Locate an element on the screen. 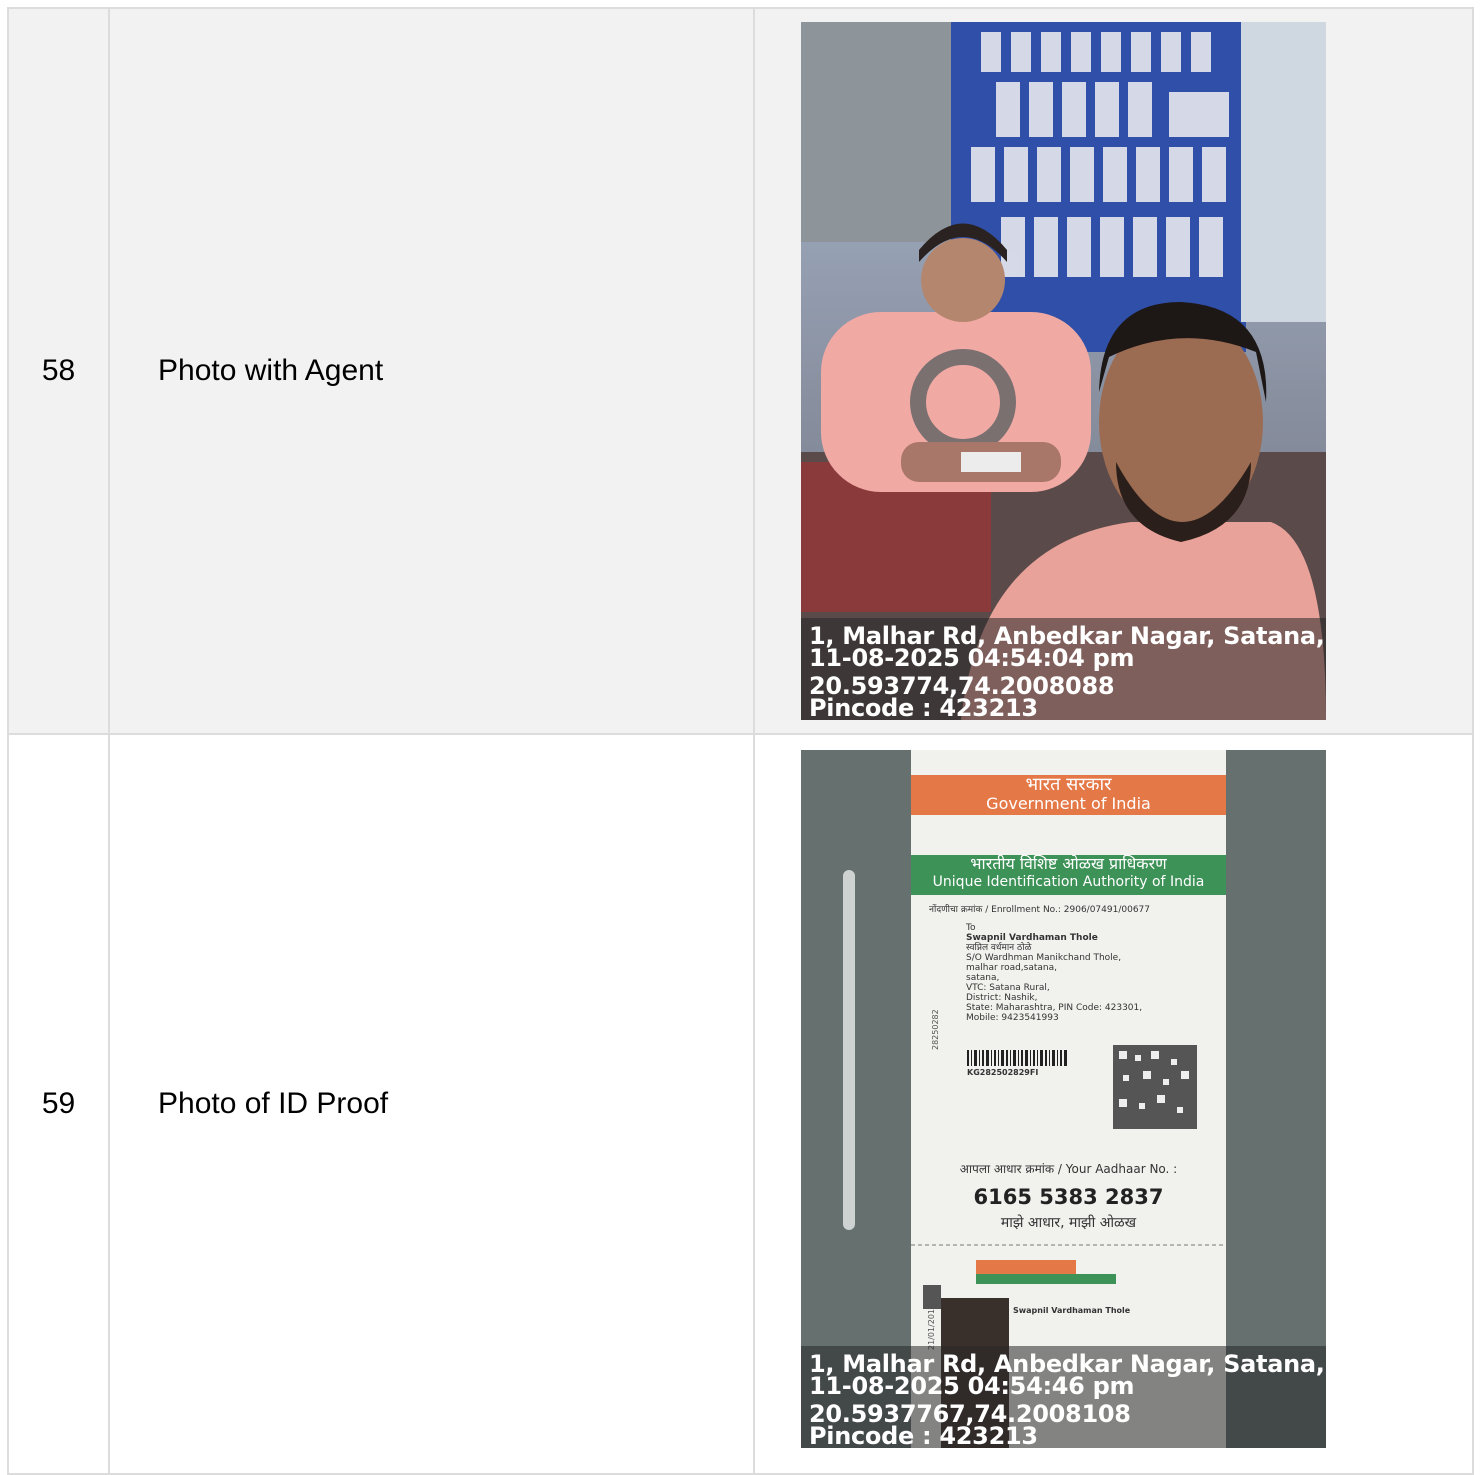 The height and width of the screenshot is (1475, 1482). row-number: 59 is located at coordinates (59, 1104).